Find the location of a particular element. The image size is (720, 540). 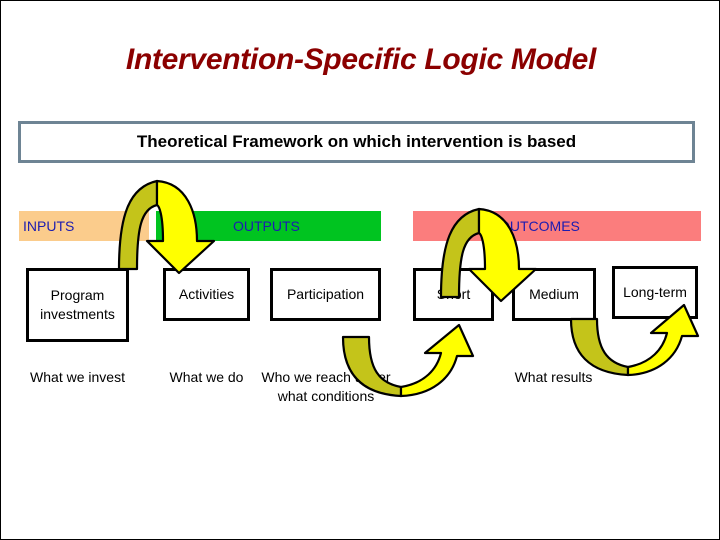

caption-who-we-reach: Who we reach under what conditions is located at coordinates (326, 386).